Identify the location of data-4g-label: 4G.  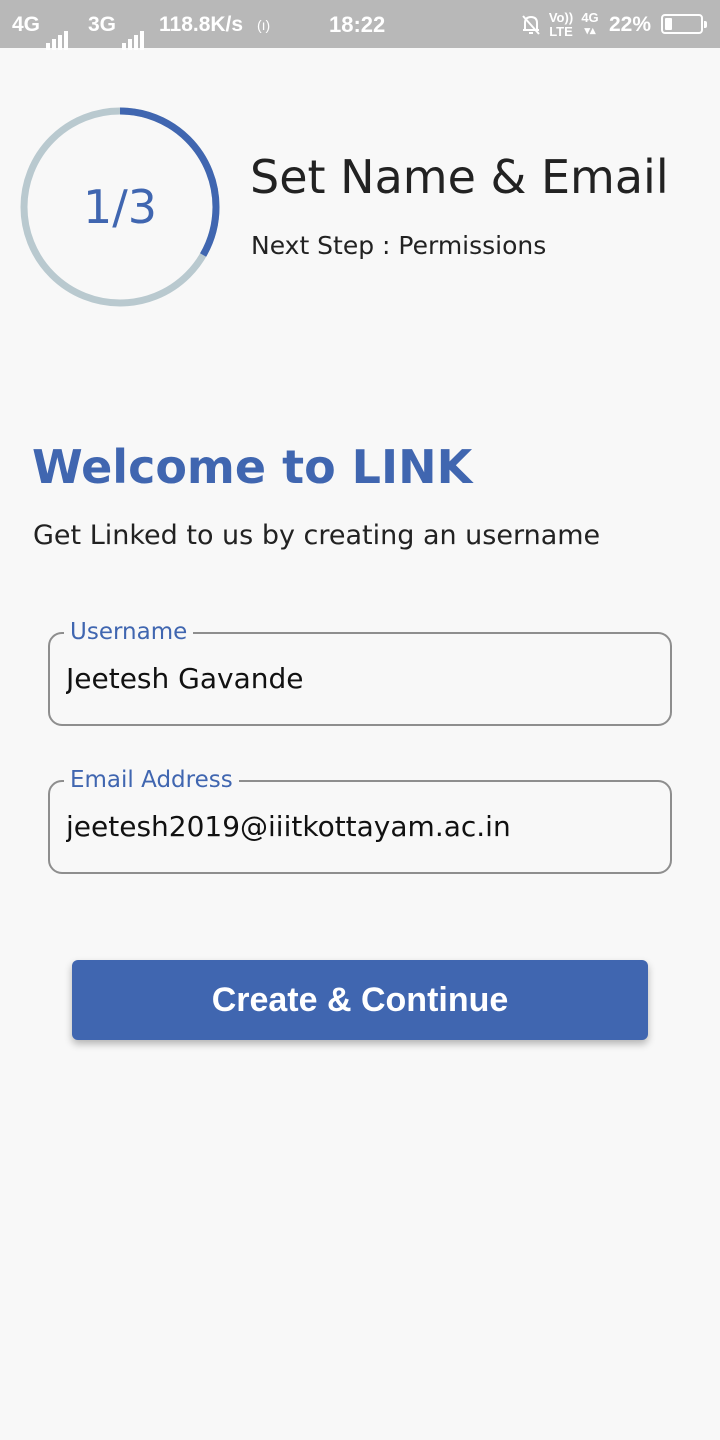
(590, 17).